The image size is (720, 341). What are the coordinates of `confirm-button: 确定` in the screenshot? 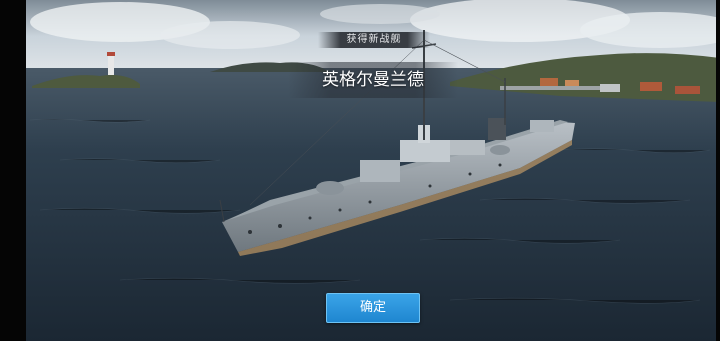 It's located at (373, 308).